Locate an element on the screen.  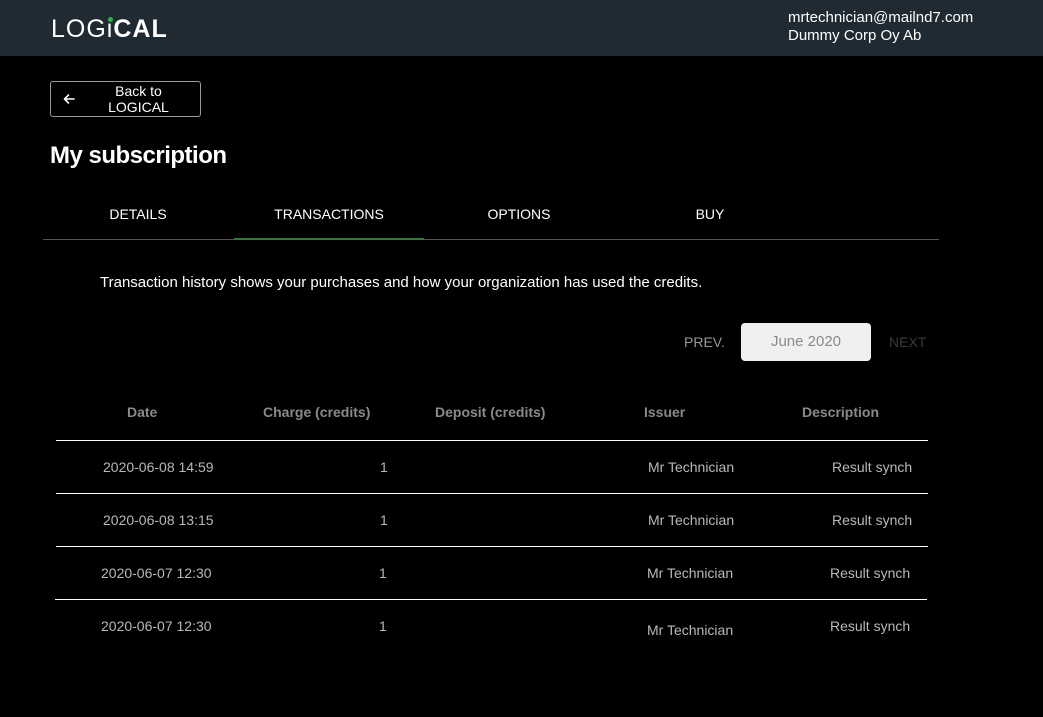
tab-options: OPTIONS is located at coordinates (519, 217).